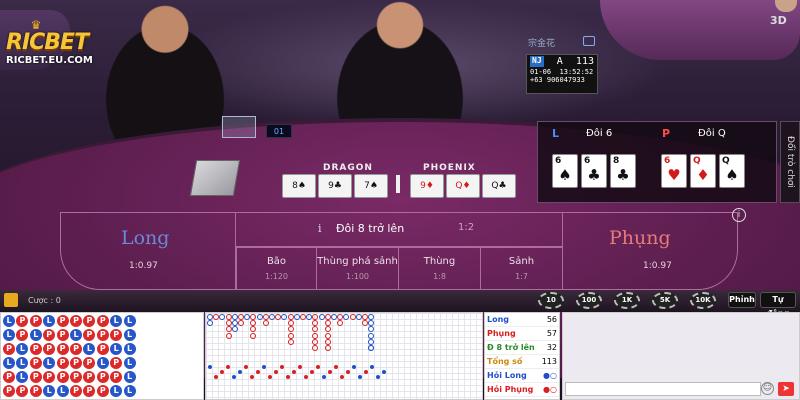 Image resolution: width=800 pixels, height=400 pixels. I want to click on card-suit-icon: ♦, so click(703, 175).